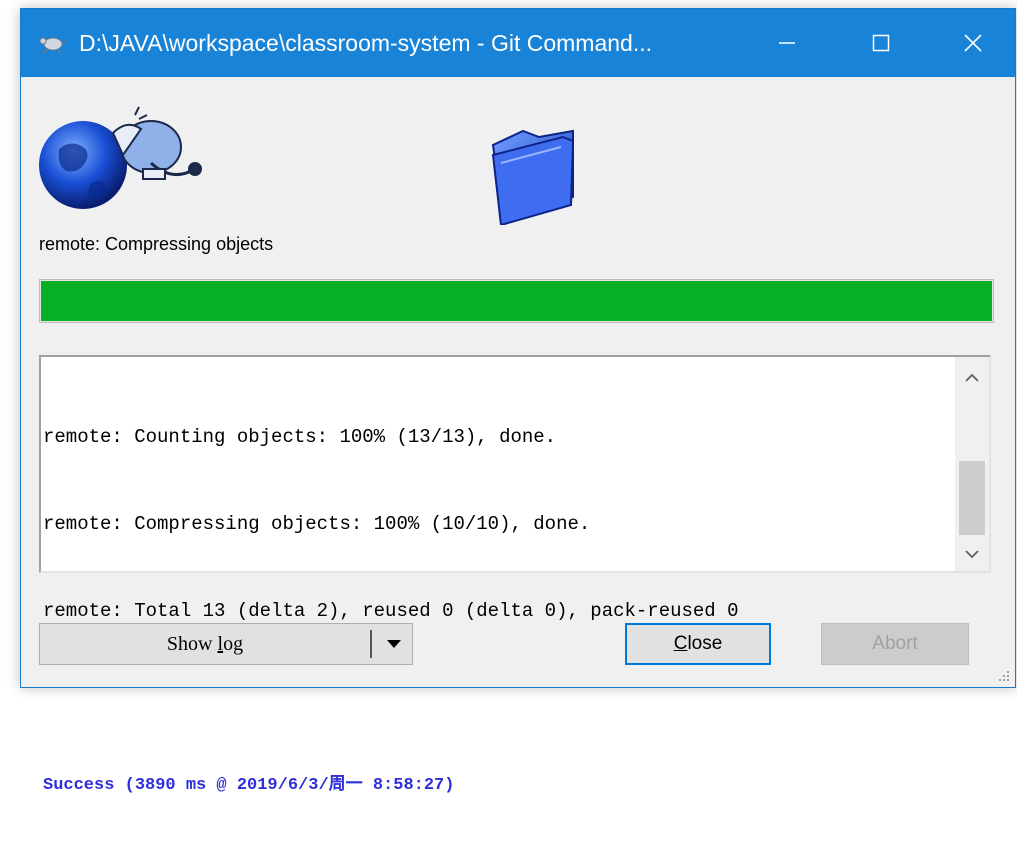  What do you see at coordinates (233, 643) in the screenshot?
I see `show-log-label-rest: og` at bounding box center [233, 643].